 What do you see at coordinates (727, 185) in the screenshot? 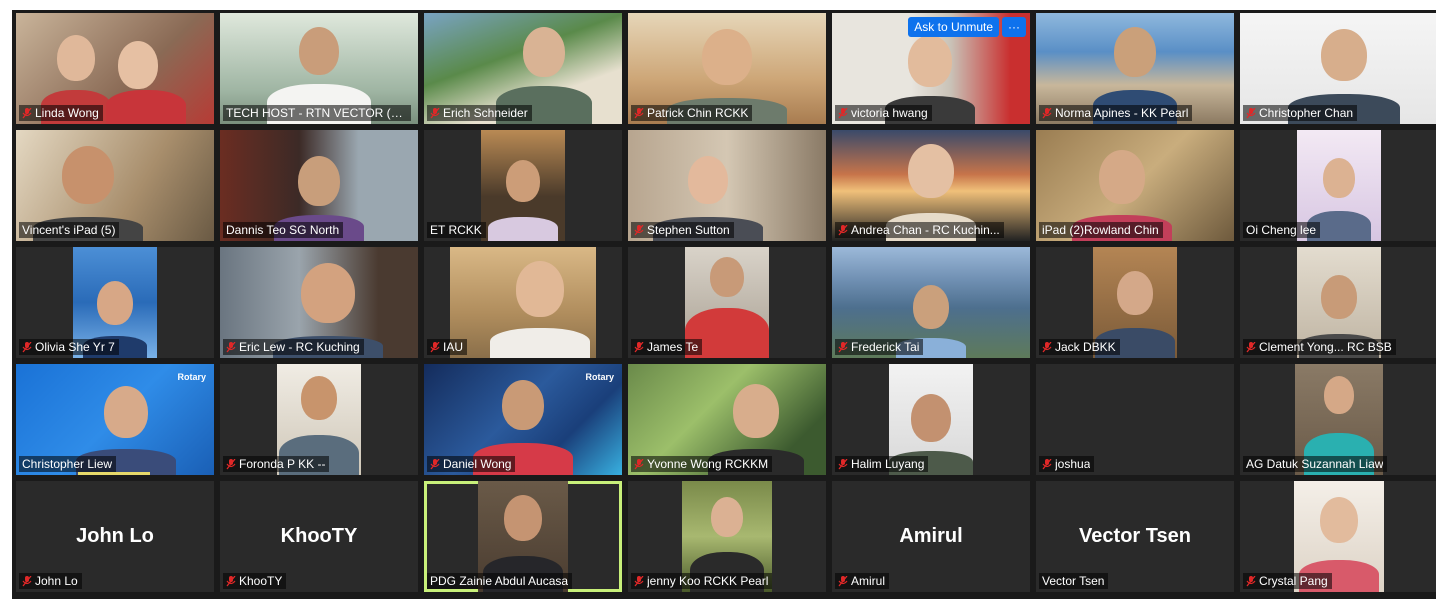
I see `video-tile-stephen-sutton: Stephen Sutton` at bounding box center [727, 185].